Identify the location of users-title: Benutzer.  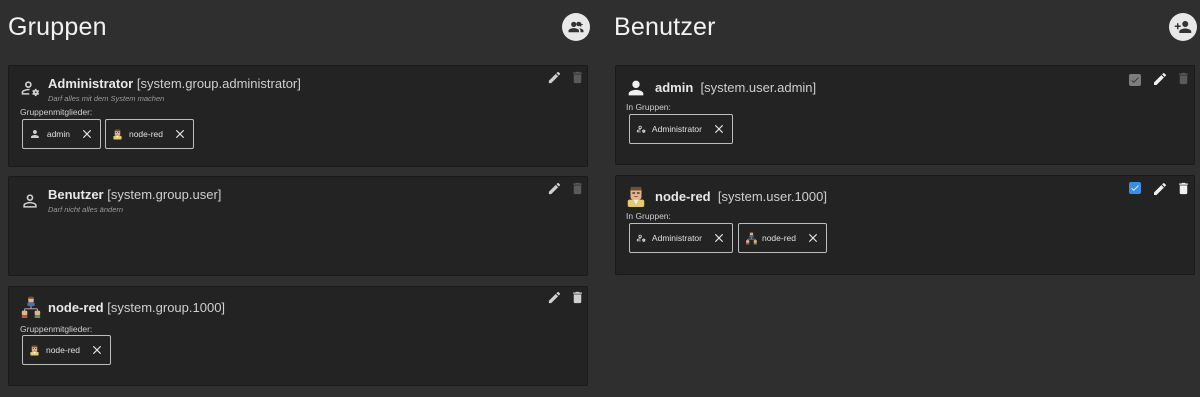
(665, 27).